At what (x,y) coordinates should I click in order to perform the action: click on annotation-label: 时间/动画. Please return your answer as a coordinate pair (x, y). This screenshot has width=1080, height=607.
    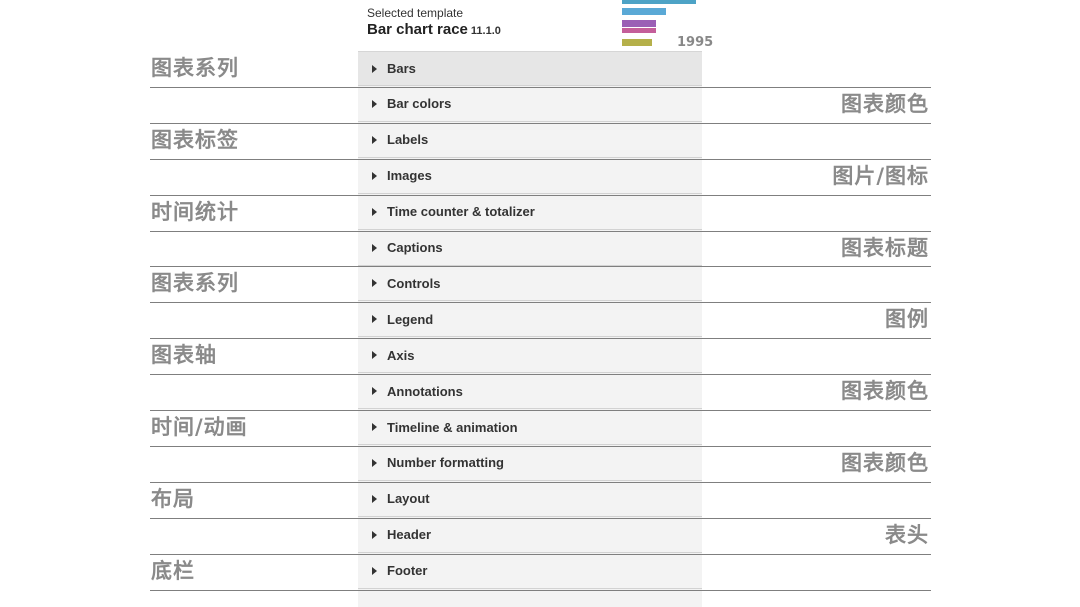
    Looking at the image, I should click on (199, 427).